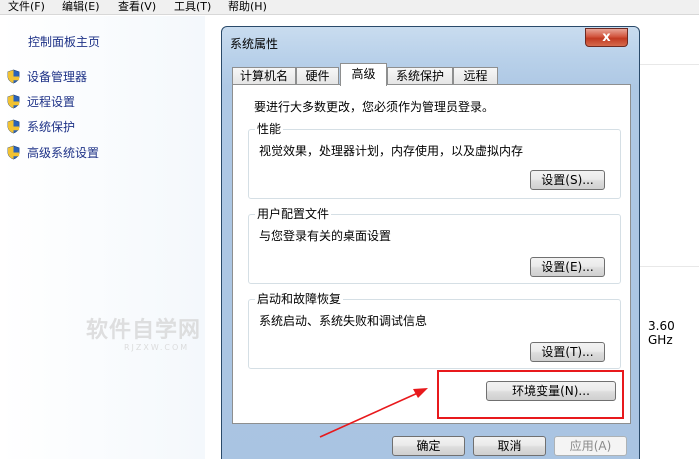 The image size is (699, 459). I want to click on annotation-arrow-icon, so click(373, 413).